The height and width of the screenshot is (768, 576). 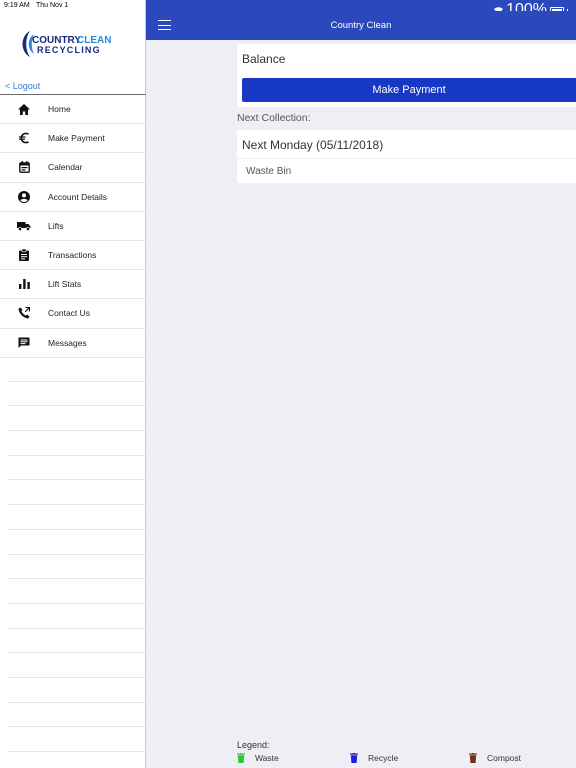 What do you see at coordinates (17, 5) in the screenshot?
I see `status-time: 9:19 AM` at bounding box center [17, 5].